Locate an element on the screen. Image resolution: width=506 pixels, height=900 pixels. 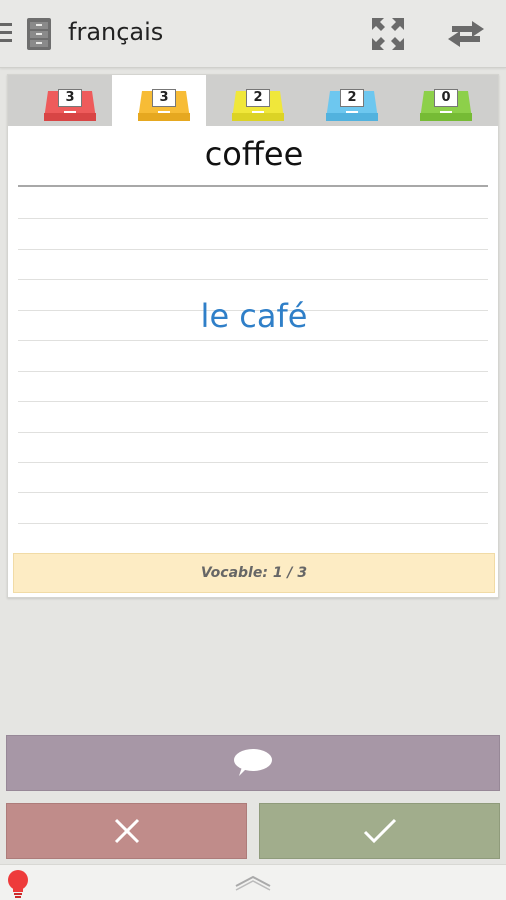
bottom-bar is located at coordinates (253, 882).